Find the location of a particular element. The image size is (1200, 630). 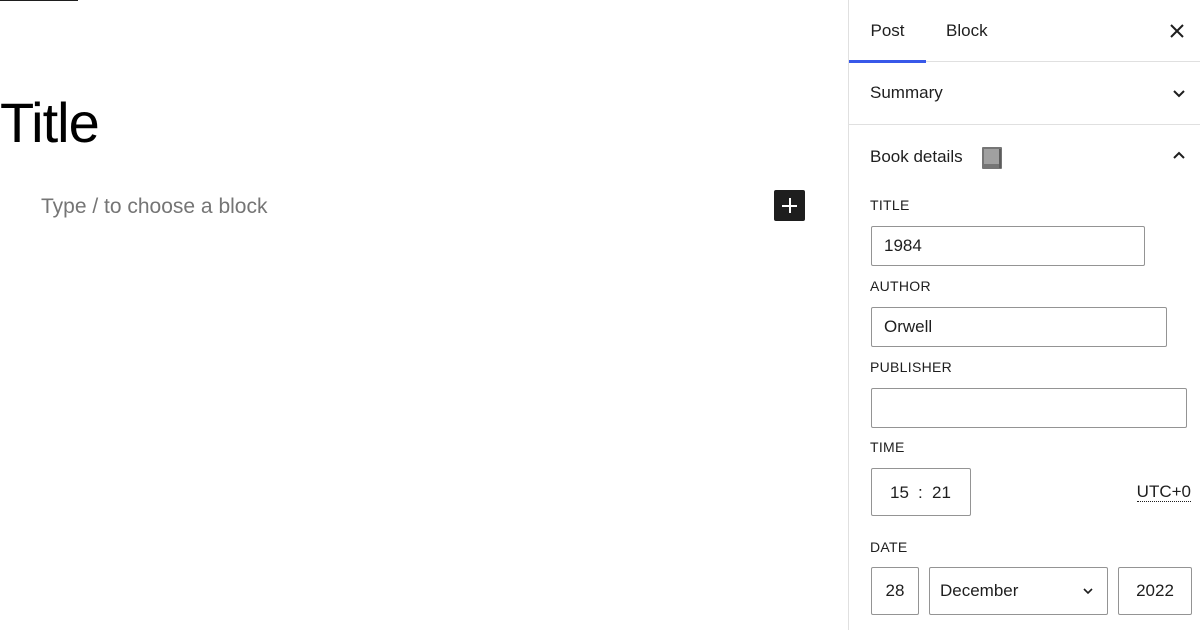

timezone-label: UTC+0 is located at coordinates (1163, 492).